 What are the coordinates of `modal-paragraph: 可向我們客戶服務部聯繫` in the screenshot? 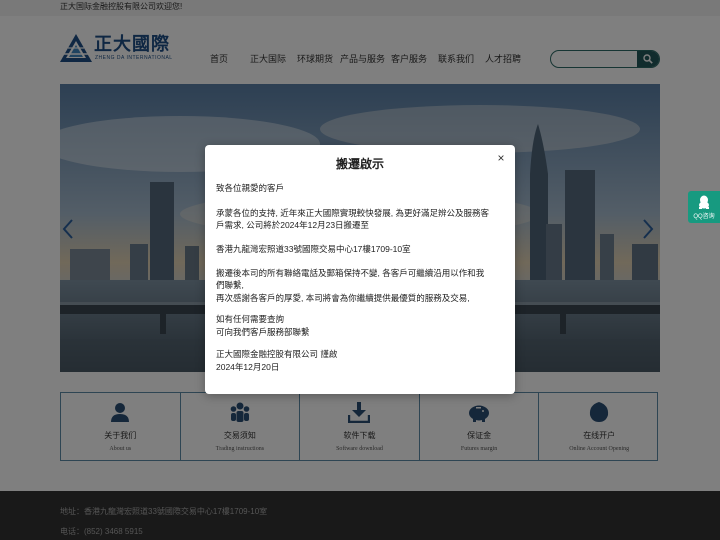 It's located at (263, 332).